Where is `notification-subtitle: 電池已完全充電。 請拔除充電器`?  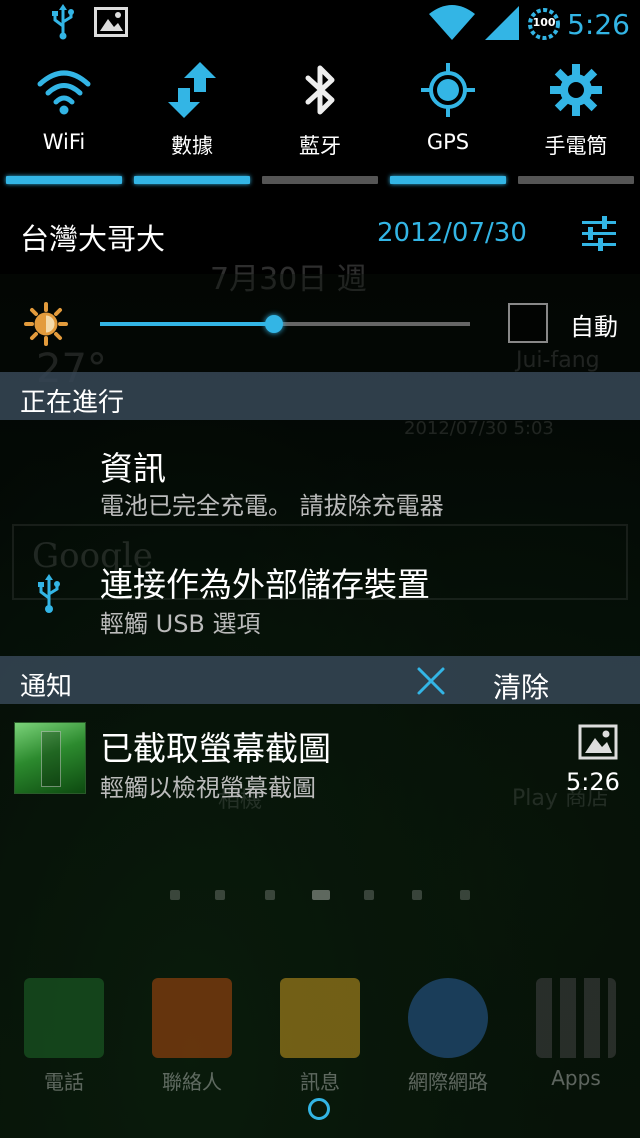
notification-subtitle: 電池已完全充電。 請拔除充電器 is located at coordinates (272, 506).